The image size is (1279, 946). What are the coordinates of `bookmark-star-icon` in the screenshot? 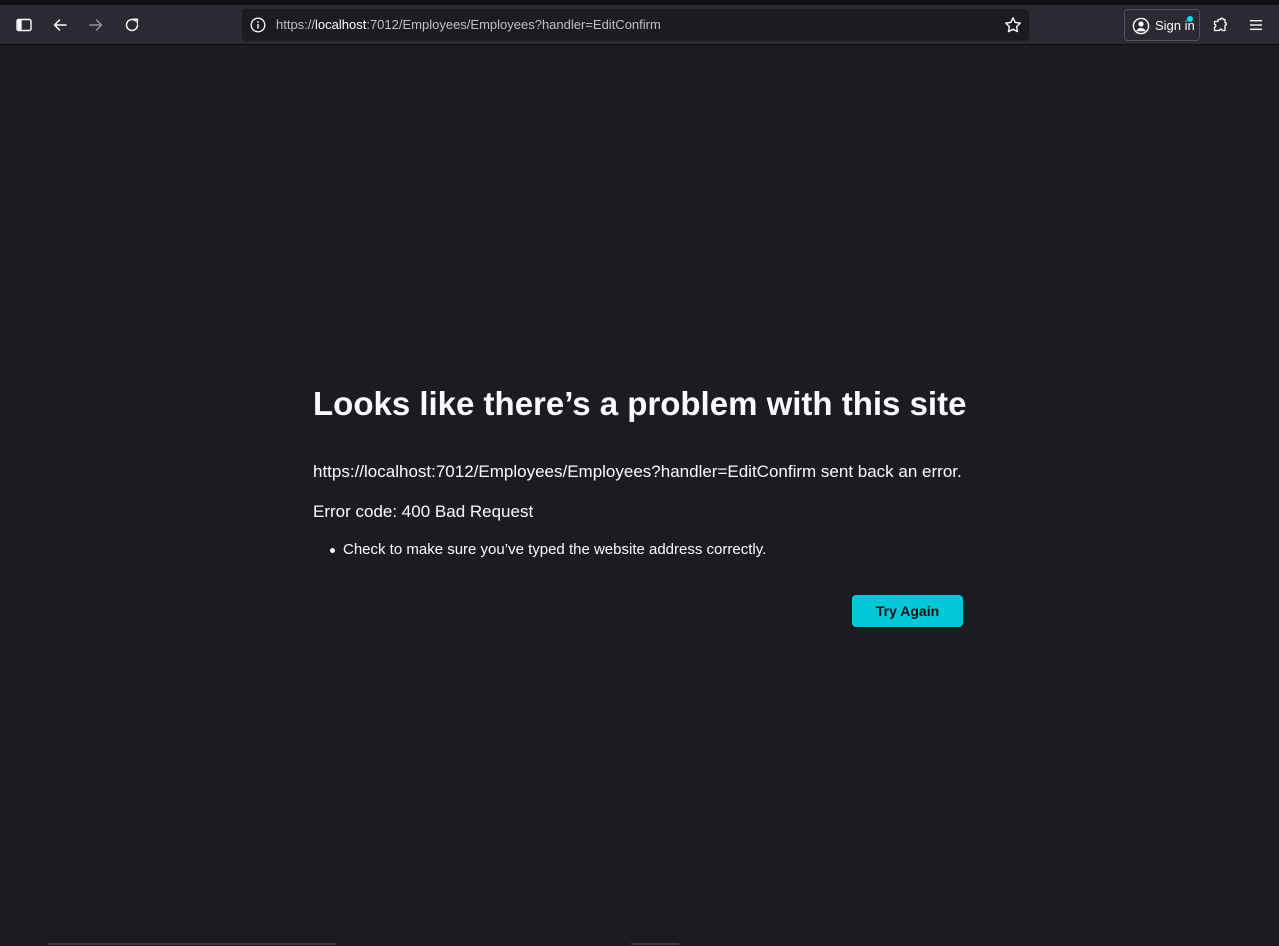 It's located at (1013, 25).